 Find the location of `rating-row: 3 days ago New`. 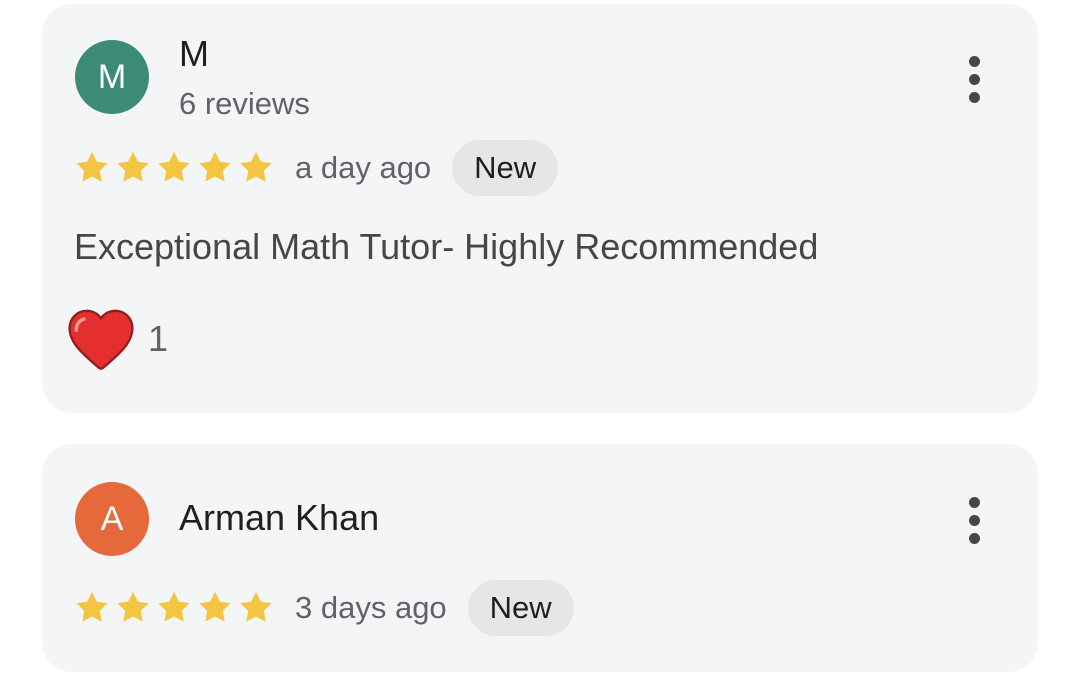

rating-row: 3 days ago New is located at coordinates (323, 608).